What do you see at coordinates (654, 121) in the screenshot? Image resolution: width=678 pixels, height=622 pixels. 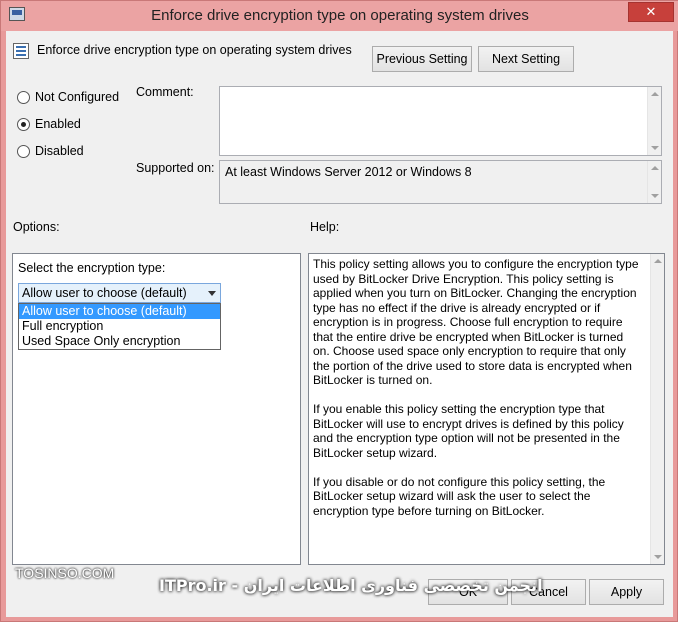 I see `comment-scrollbar` at bounding box center [654, 121].